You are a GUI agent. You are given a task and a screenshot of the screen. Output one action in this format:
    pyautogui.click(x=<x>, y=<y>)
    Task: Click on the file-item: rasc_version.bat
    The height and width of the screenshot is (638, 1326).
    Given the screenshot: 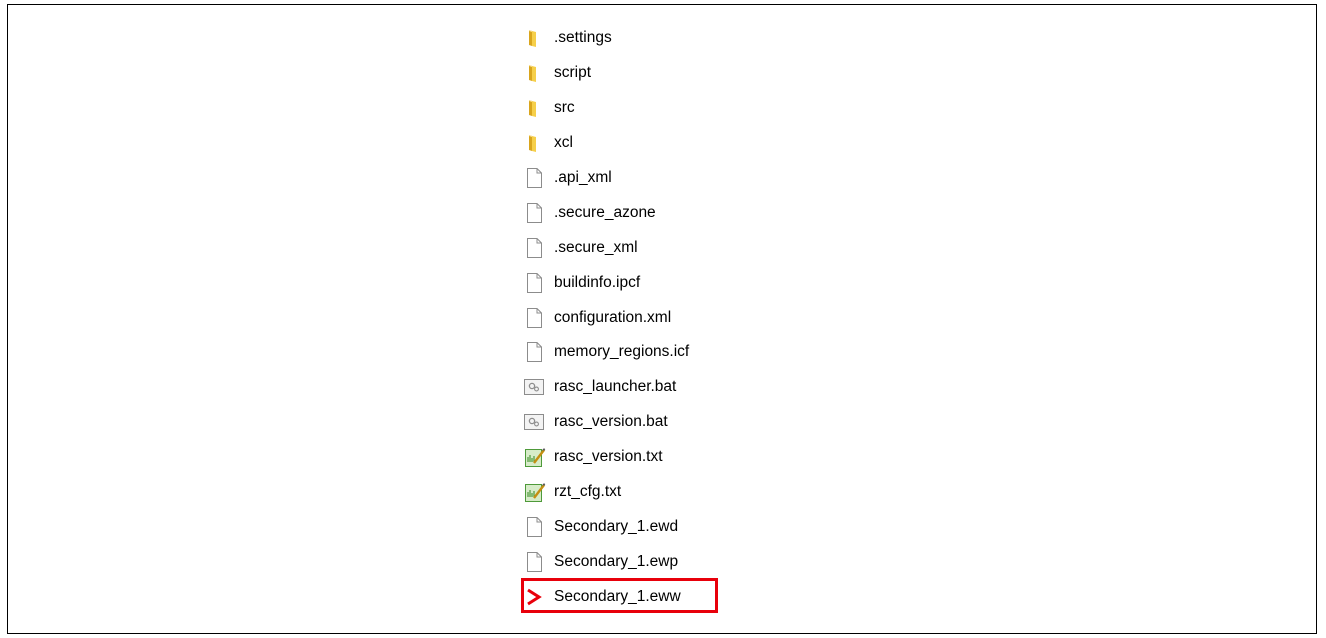 What is the action you would take?
    pyautogui.click(x=644, y=422)
    